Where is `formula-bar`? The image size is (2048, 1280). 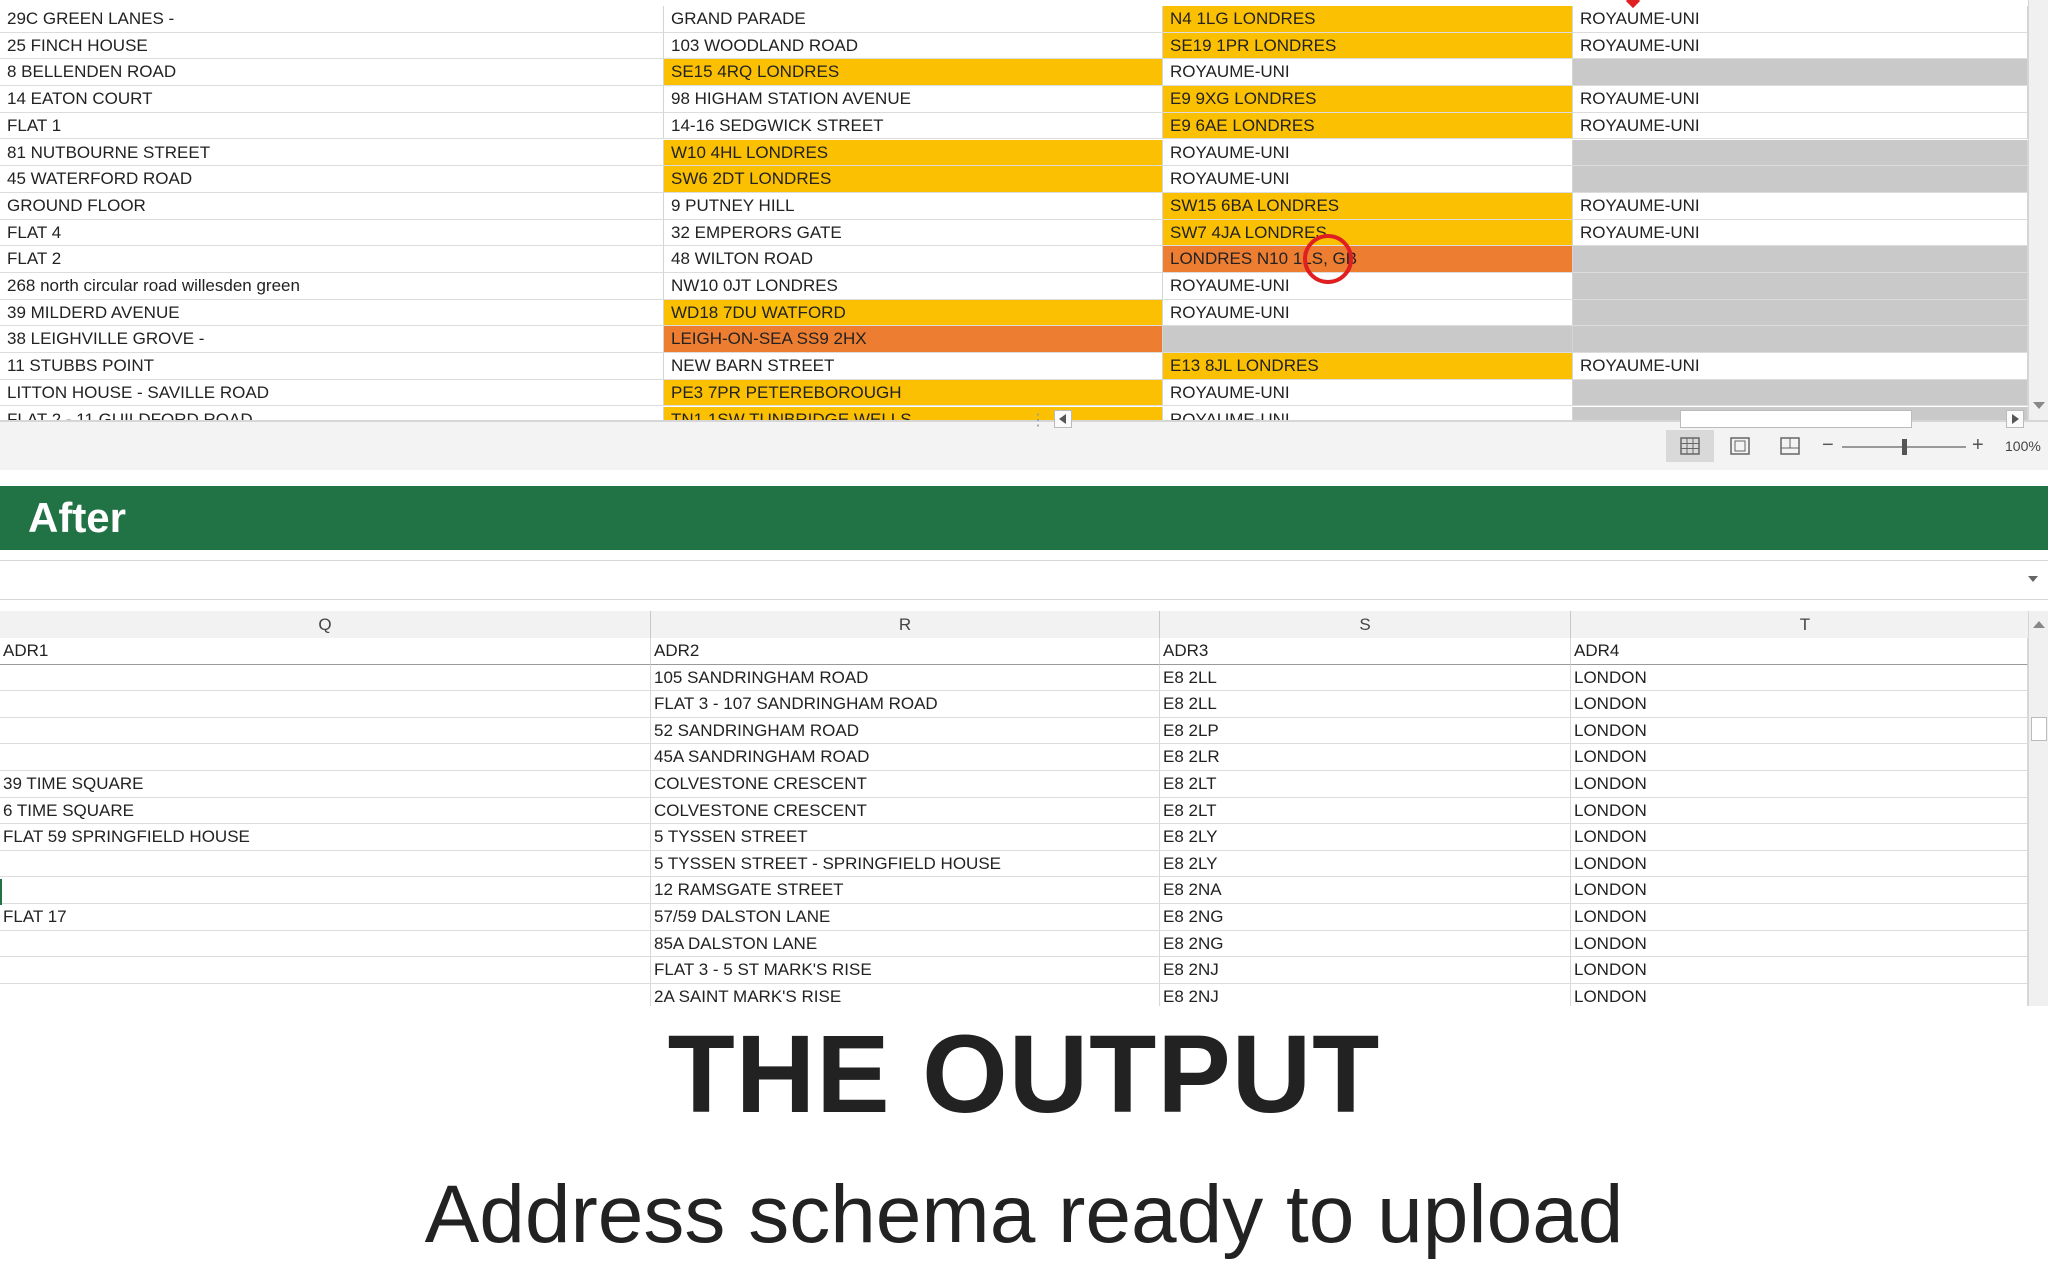
formula-bar is located at coordinates (1024, 580).